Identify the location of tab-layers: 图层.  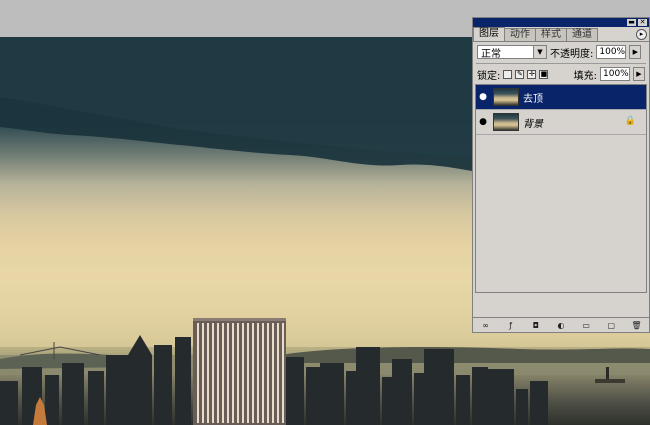
(489, 34).